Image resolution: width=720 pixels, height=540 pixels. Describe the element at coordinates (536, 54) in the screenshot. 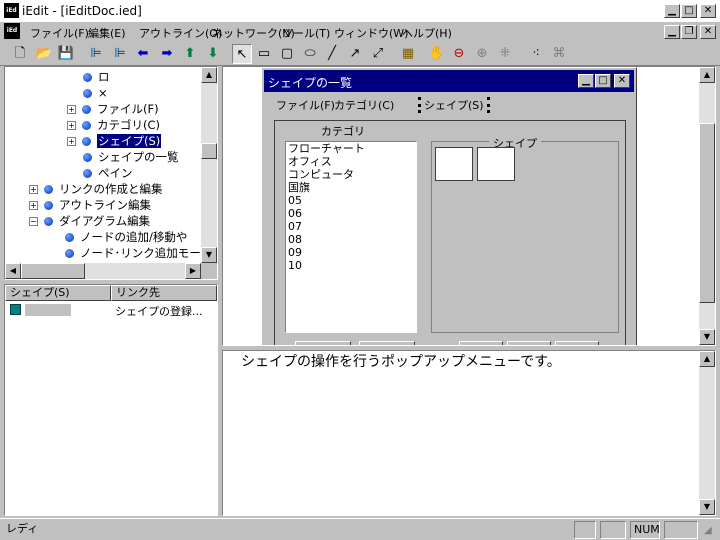

I see `layout-icon: ⁖` at that location.